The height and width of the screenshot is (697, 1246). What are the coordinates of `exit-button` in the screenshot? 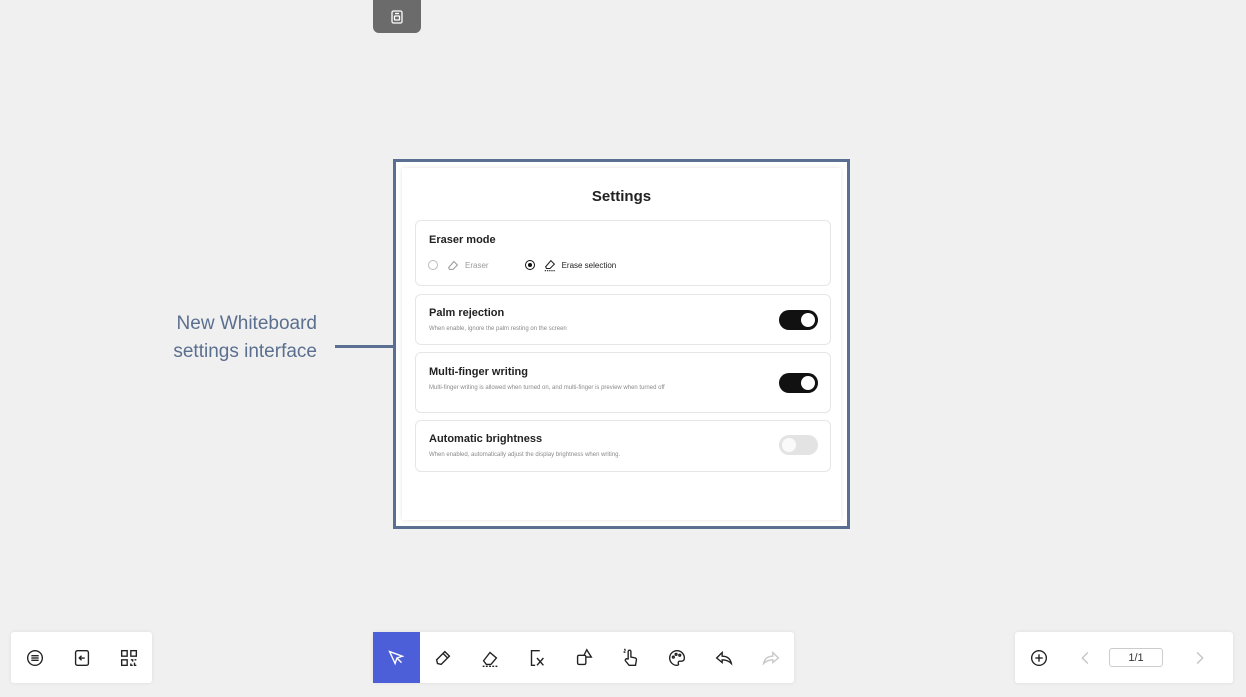 It's located at (81, 657).